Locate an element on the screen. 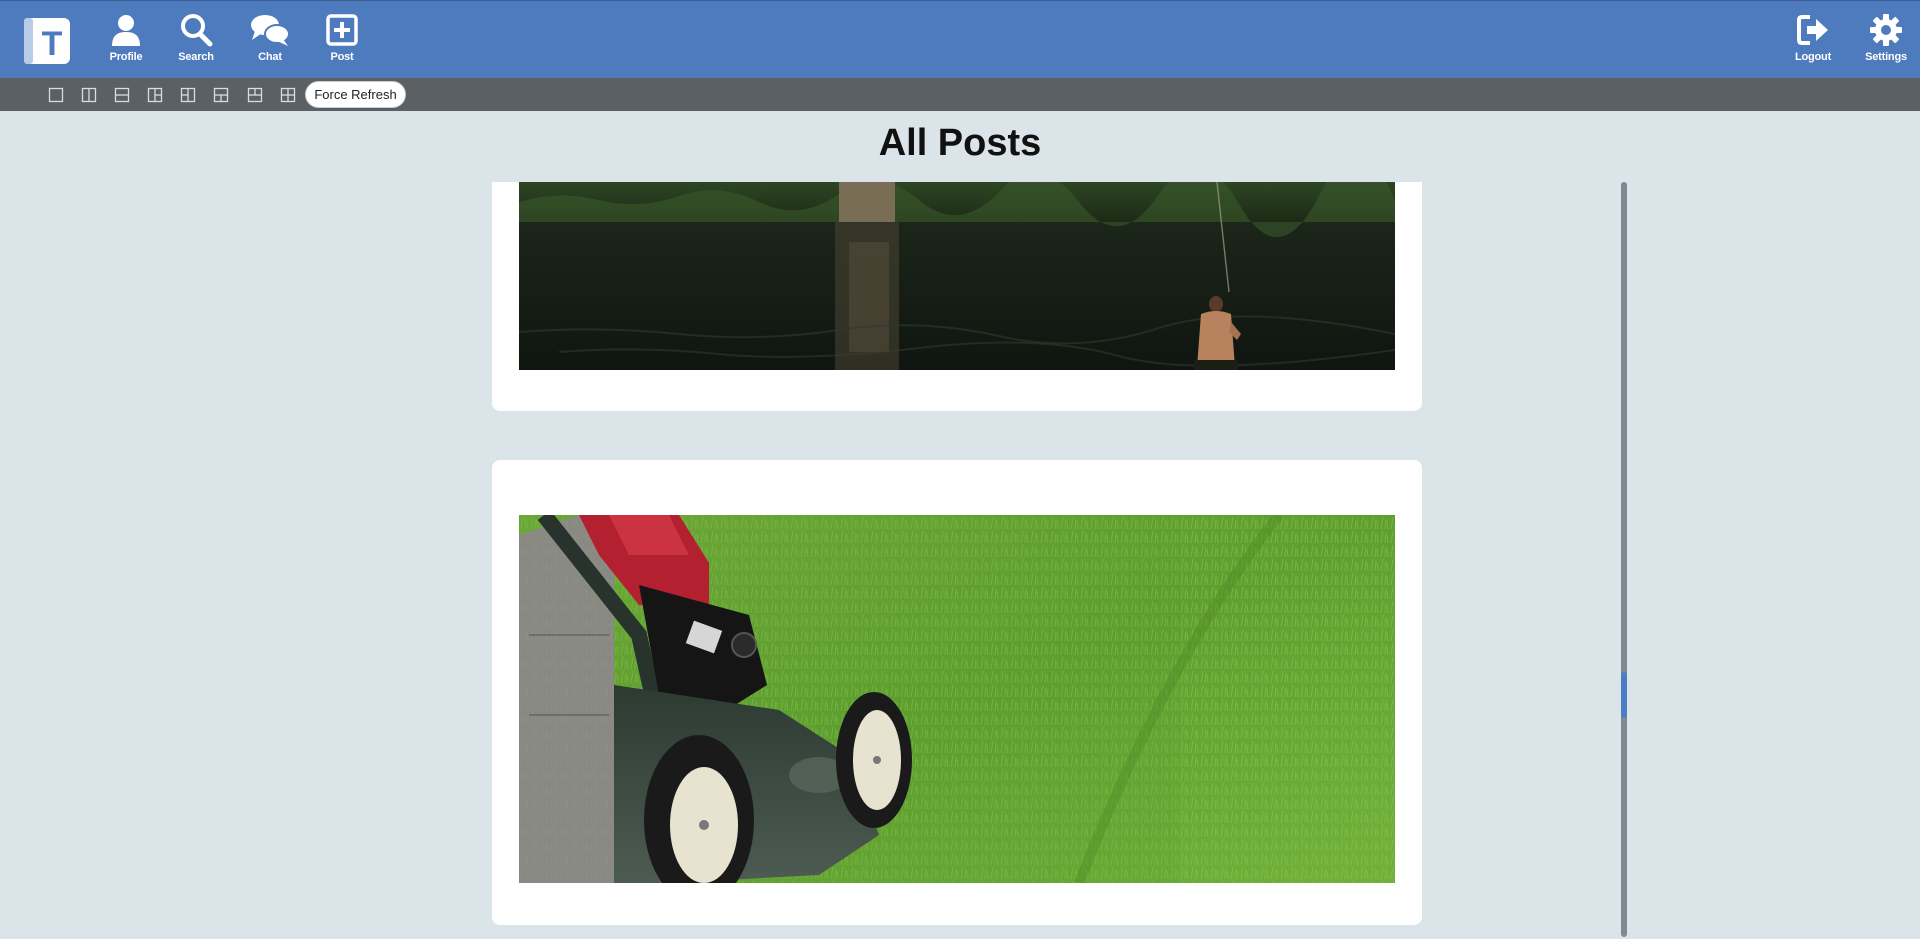 The width and height of the screenshot is (1920, 939). feed-scrollbar is located at coordinates (1624, 559).